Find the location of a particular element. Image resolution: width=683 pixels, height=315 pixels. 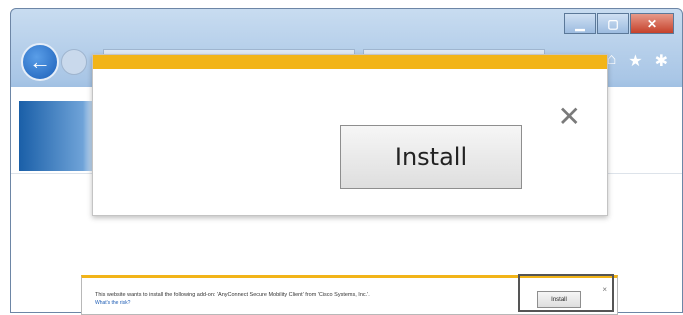

forward-button is located at coordinates (74, 62).